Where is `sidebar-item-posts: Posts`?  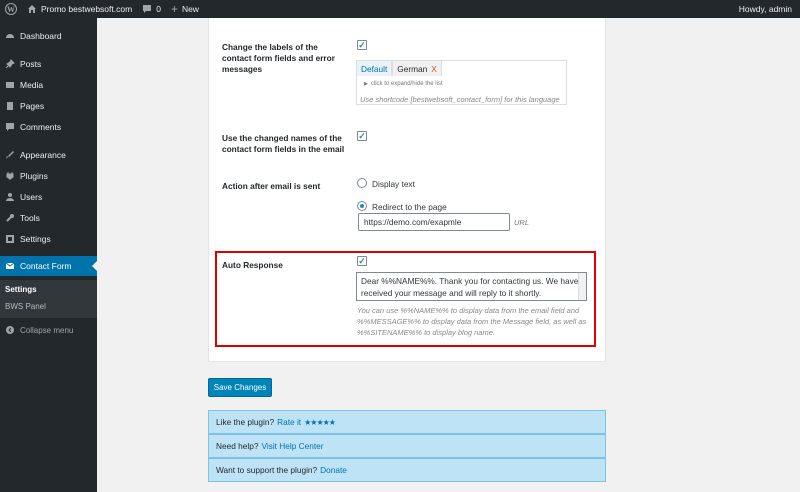
sidebar-item-posts: Posts is located at coordinates (48, 64).